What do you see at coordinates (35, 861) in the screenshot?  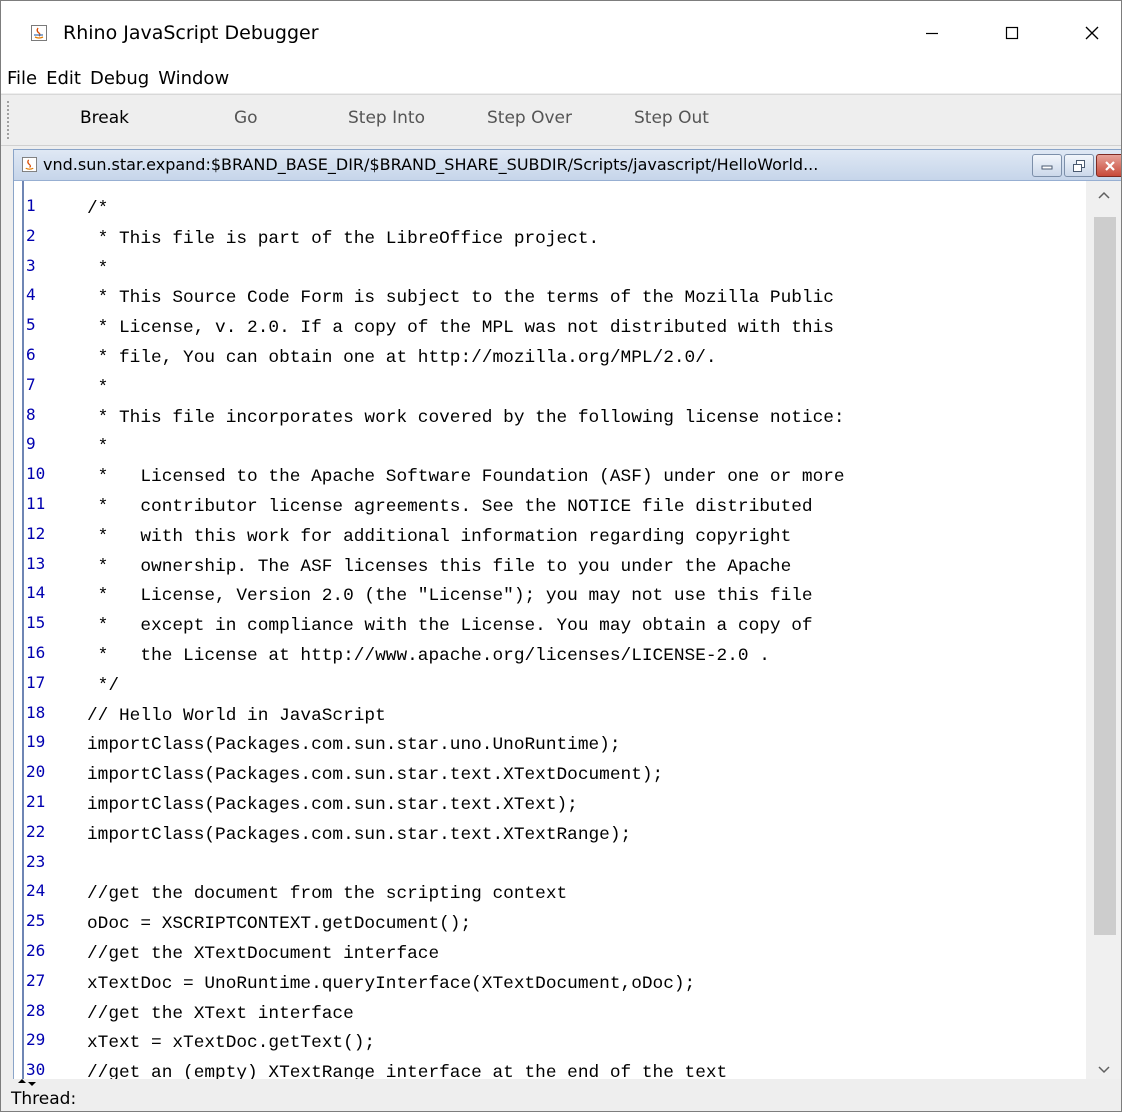 I see `line-number: 23` at bounding box center [35, 861].